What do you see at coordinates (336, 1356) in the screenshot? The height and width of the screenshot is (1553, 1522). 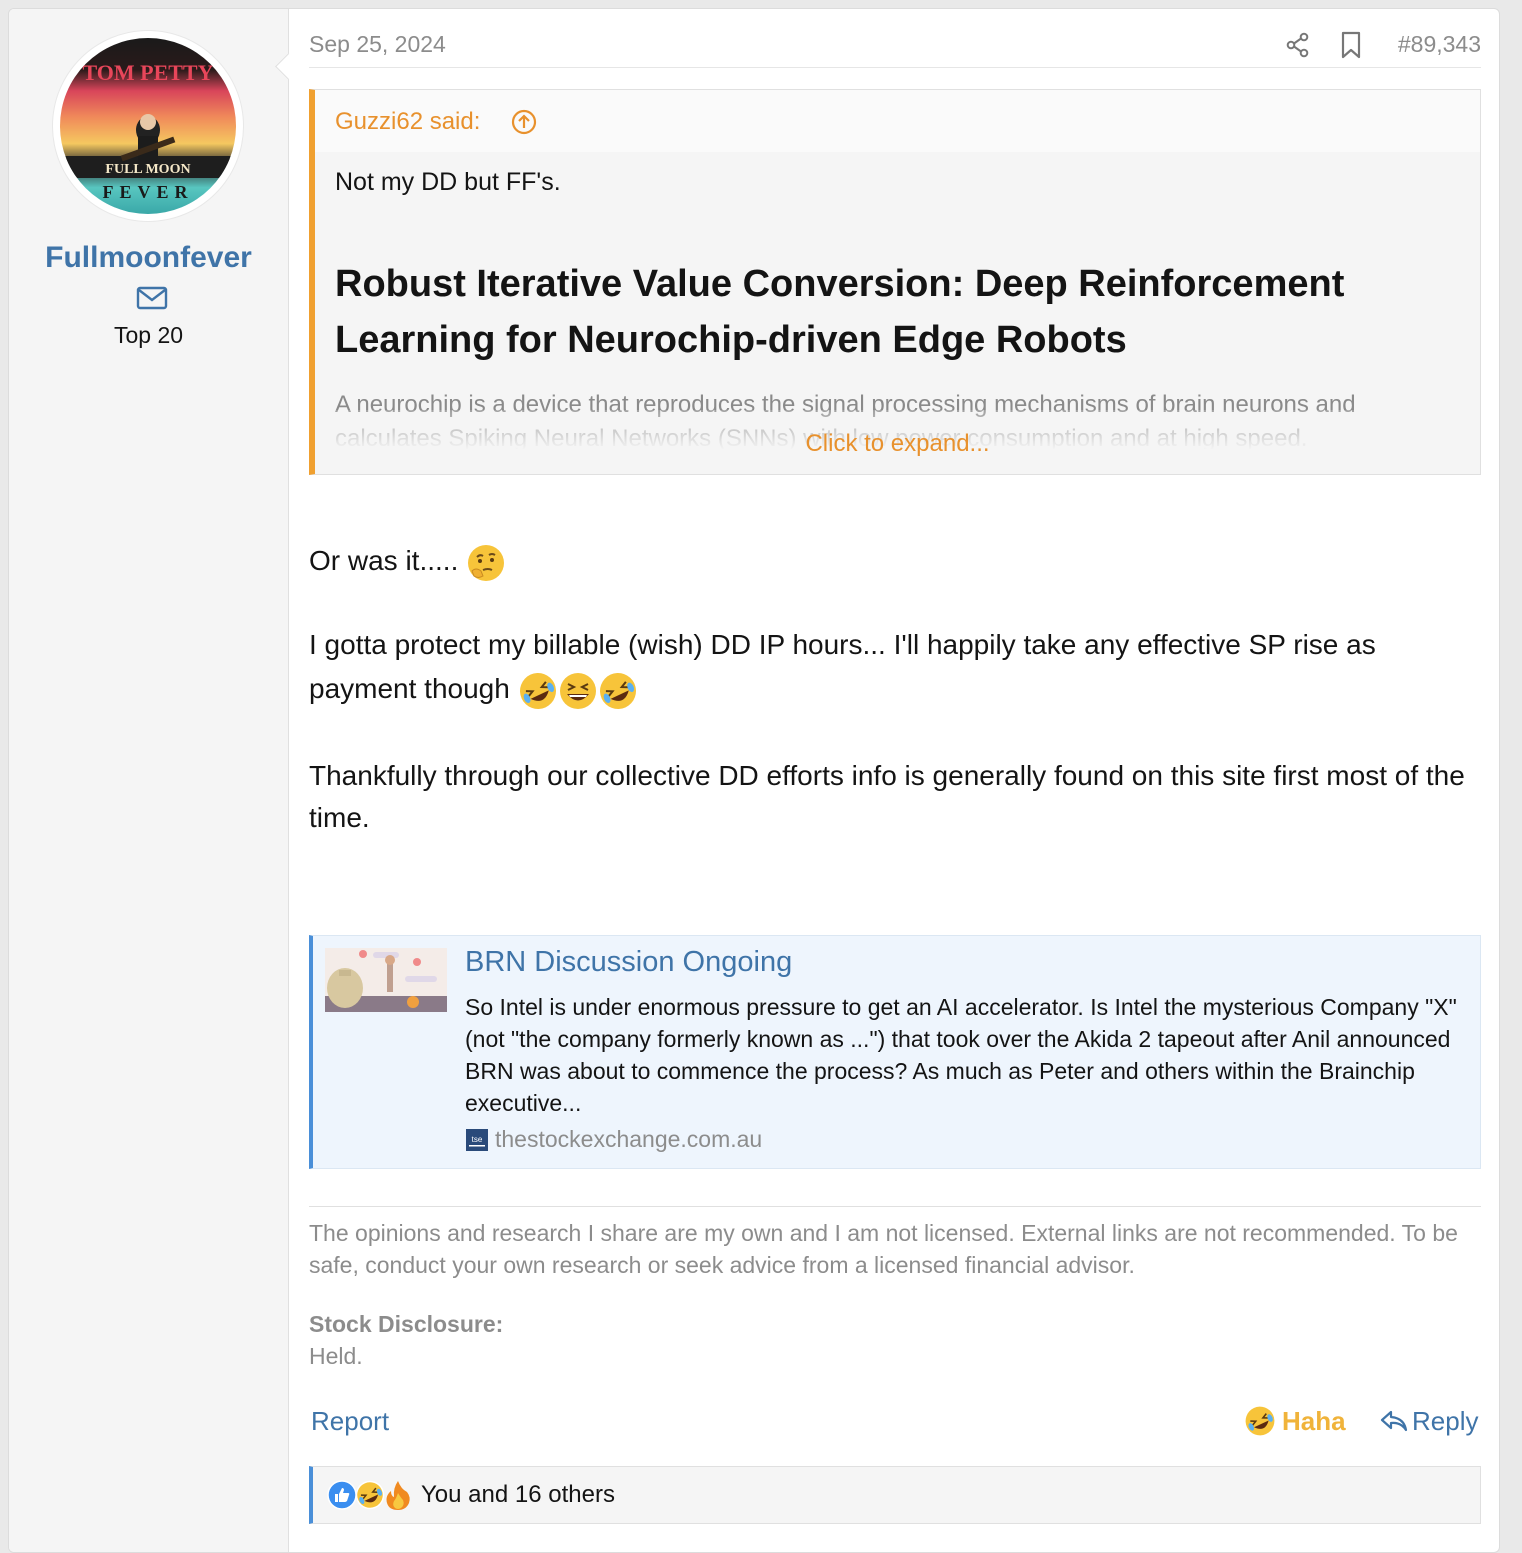 I see `disclosure-value: Held.` at bounding box center [336, 1356].